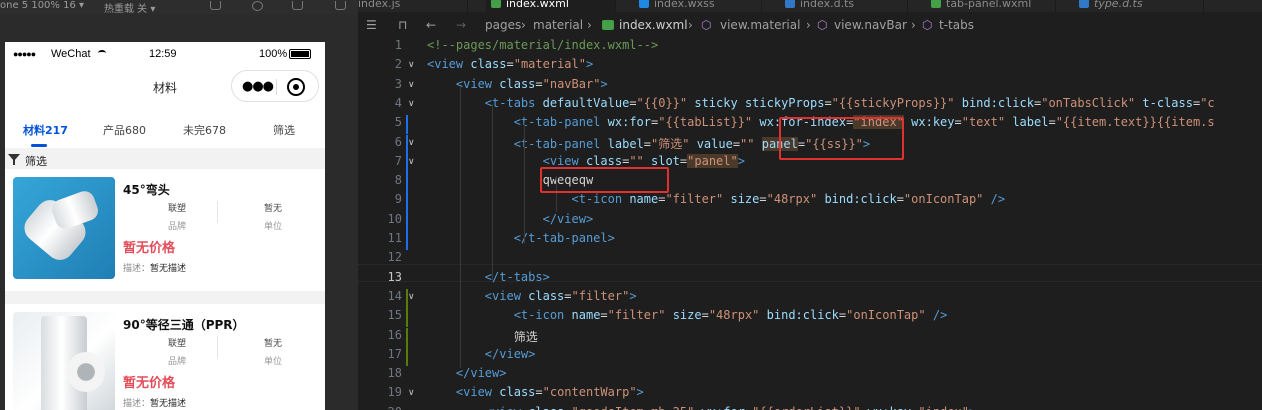 This screenshot has width=1262, height=410. What do you see at coordinates (402, 25) in the screenshot?
I see `bookmark-icon: ⊓` at bounding box center [402, 25].